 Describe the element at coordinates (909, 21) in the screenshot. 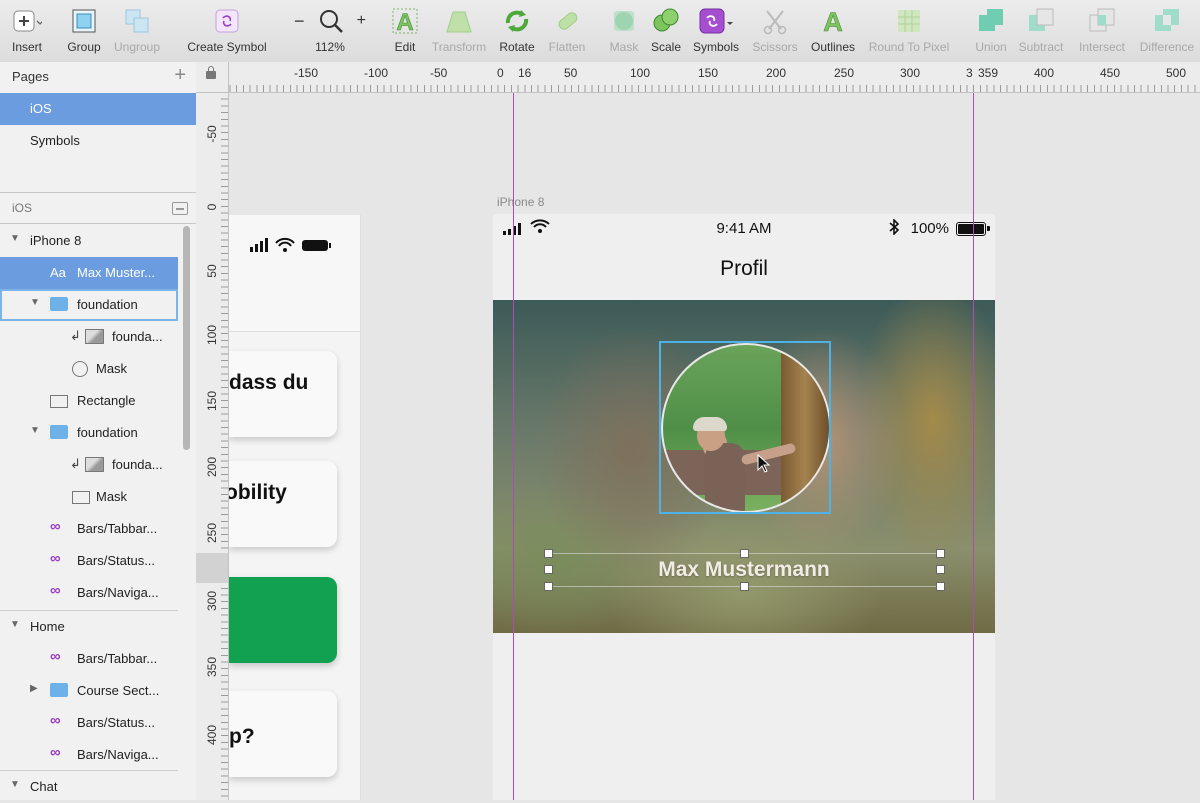

I see `round-to-pixel-icon` at that location.